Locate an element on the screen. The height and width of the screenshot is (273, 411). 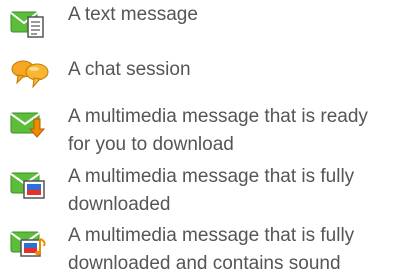
multimedia-download-ready-icon is located at coordinates (30, 124).